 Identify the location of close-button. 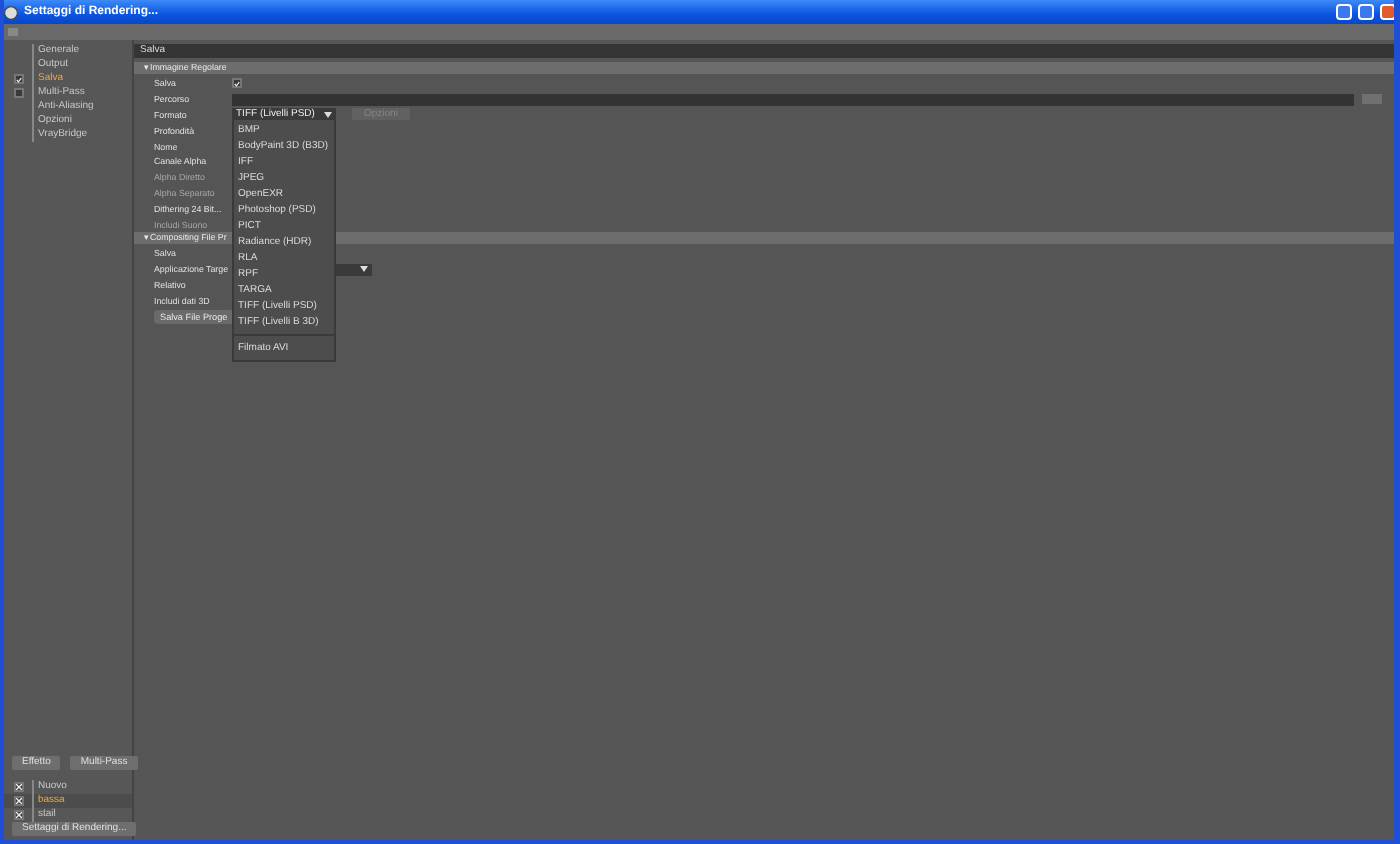
(1387, 12).